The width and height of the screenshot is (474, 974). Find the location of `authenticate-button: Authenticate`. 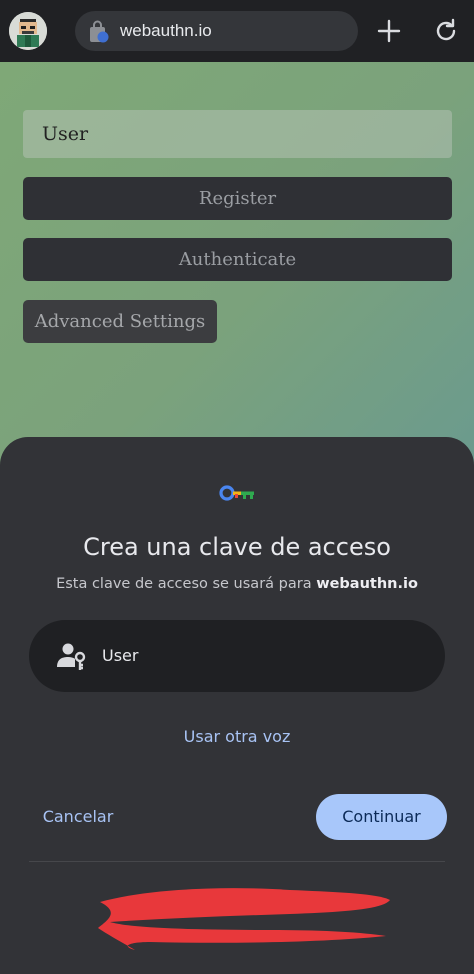

authenticate-button: Authenticate is located at coordinates (237, 259).